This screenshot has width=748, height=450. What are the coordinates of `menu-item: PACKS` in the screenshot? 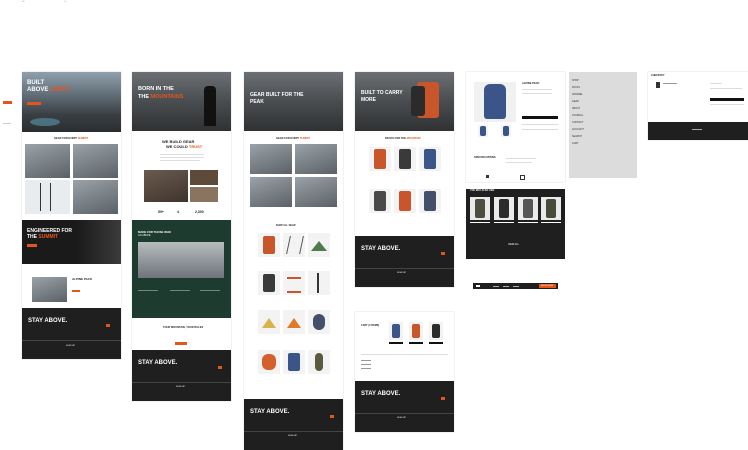 It's located at (576, 88).